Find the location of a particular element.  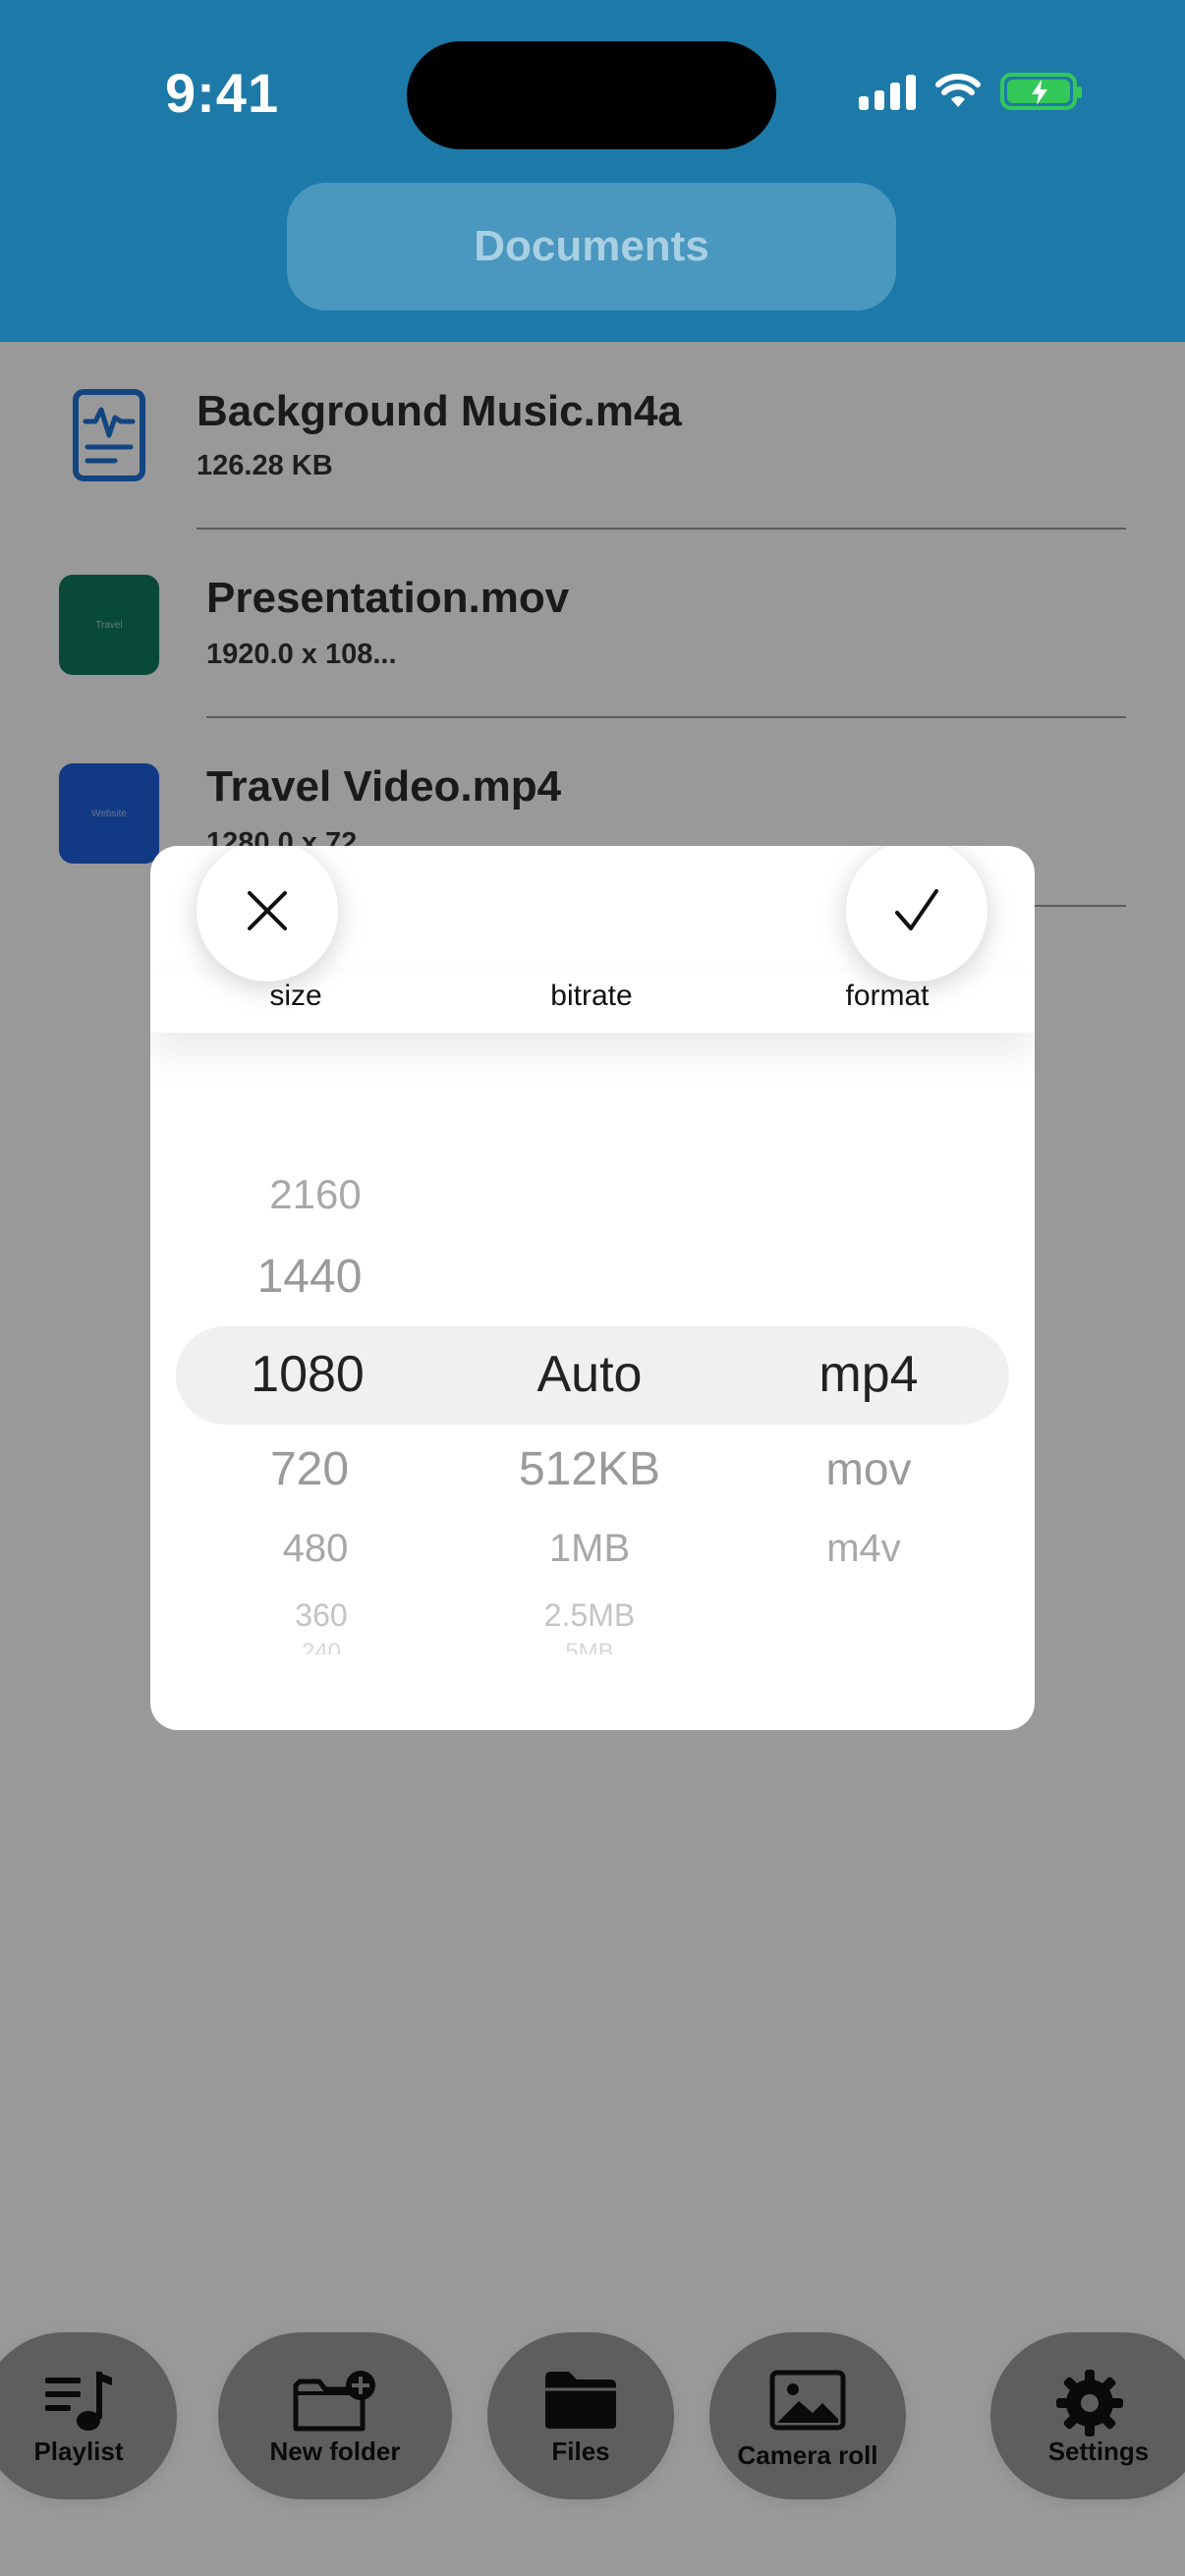

size-option-selected: 1080 is located at coordinates (308, 1374).